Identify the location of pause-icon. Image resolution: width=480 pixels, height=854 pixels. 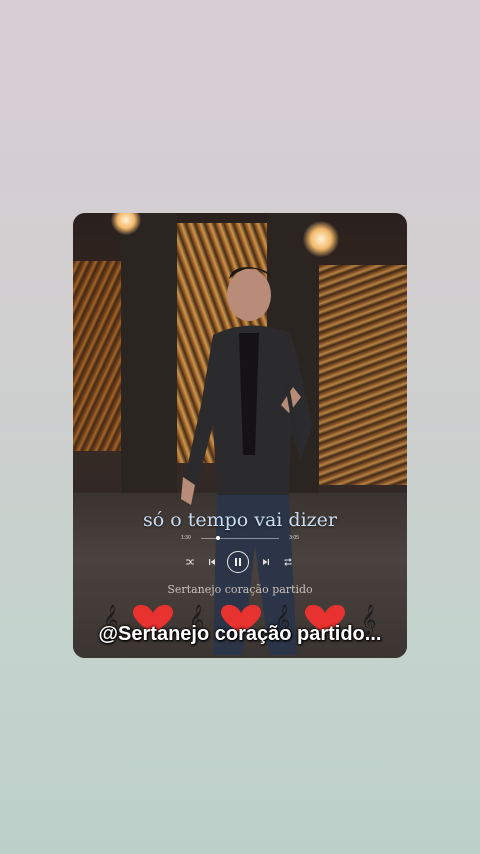
(238, 562).